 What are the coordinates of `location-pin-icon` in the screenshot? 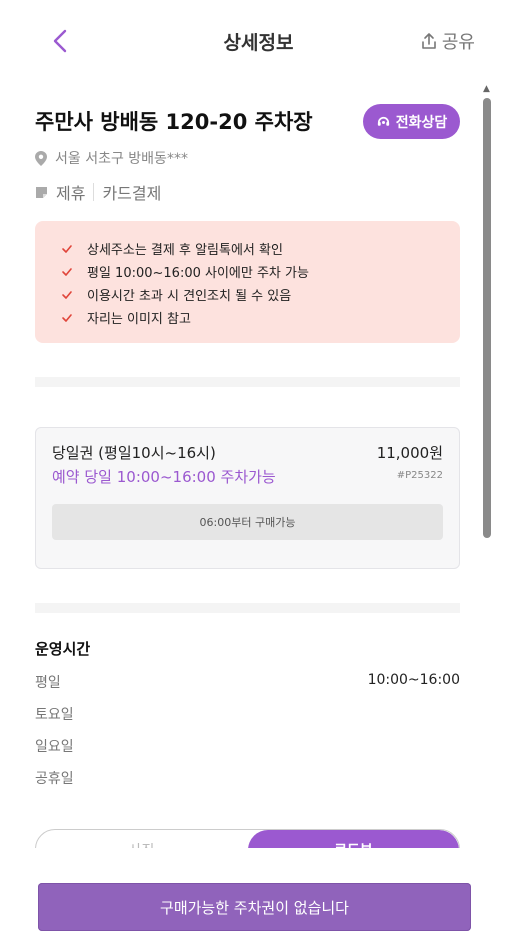 It's located at (41, 158).